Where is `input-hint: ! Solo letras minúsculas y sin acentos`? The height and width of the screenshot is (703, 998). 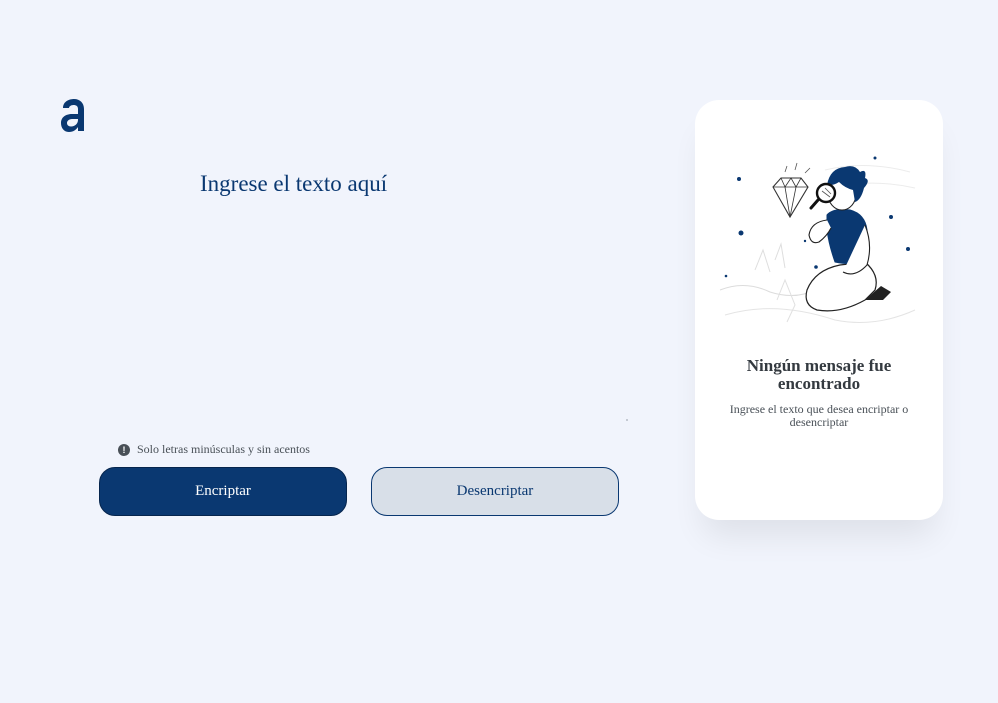 input-hint: ! Solo letras minúsculas y sin acentos is located at coordinates (214, 449).